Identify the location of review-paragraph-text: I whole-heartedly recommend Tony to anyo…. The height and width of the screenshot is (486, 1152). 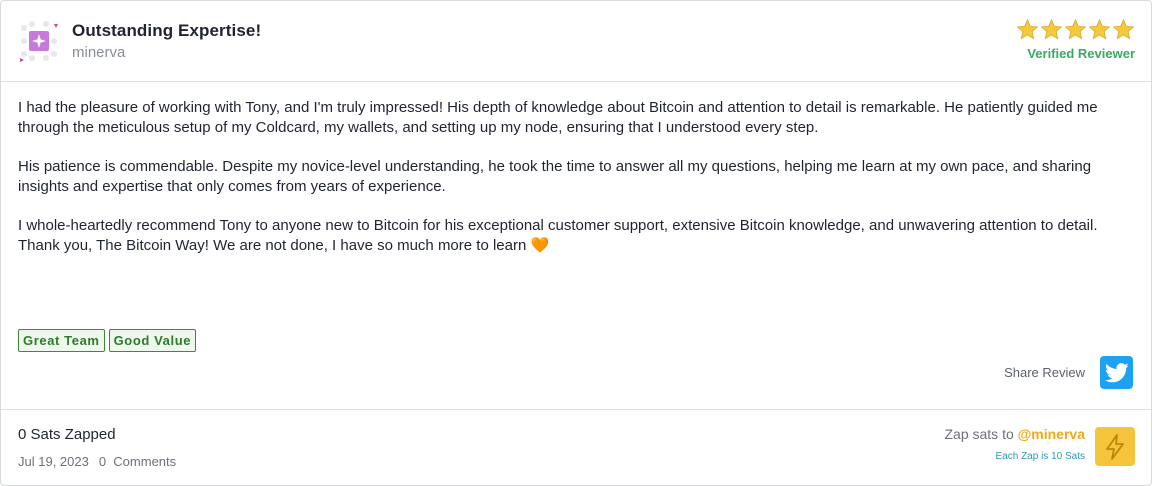
(558, 235).